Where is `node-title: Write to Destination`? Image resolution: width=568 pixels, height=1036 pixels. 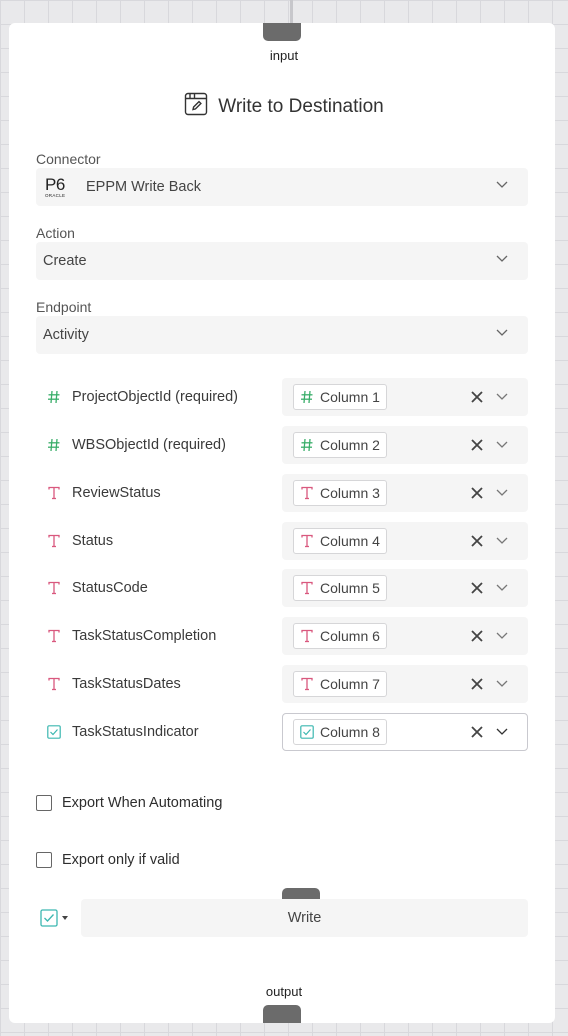
node-title: Write to Destination is located at coordinates (284, 106).